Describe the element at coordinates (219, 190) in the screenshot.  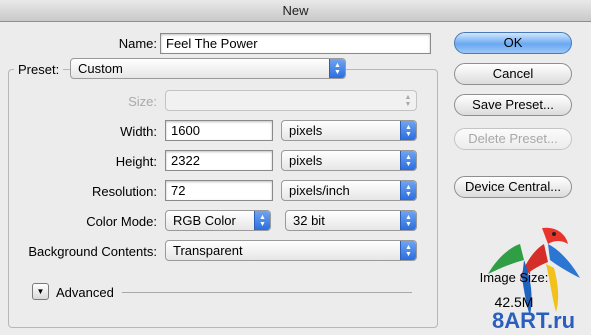
I see `resolution-input: 72` at that location.